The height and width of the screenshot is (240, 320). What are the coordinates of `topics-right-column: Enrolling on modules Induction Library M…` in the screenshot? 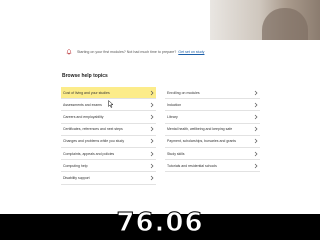 It's located at (212, 130).